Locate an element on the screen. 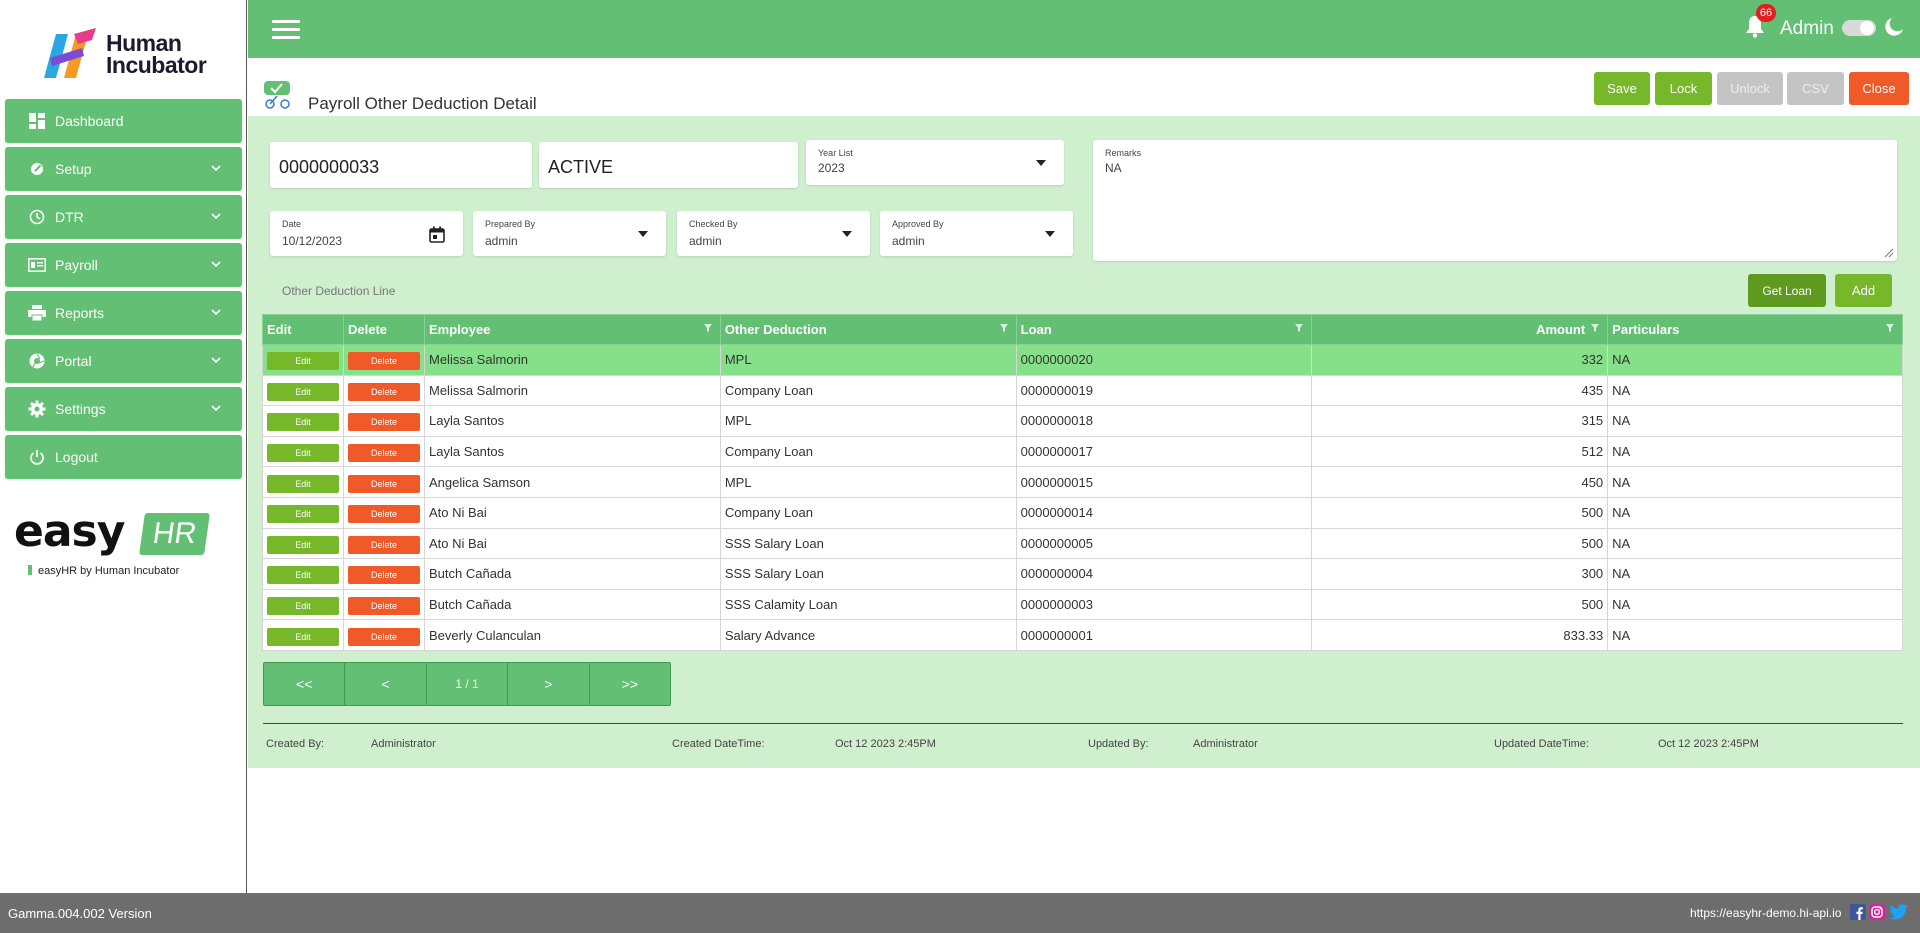  column-header-other-deduction: Other Deduction is located at coordinates (868, 329).